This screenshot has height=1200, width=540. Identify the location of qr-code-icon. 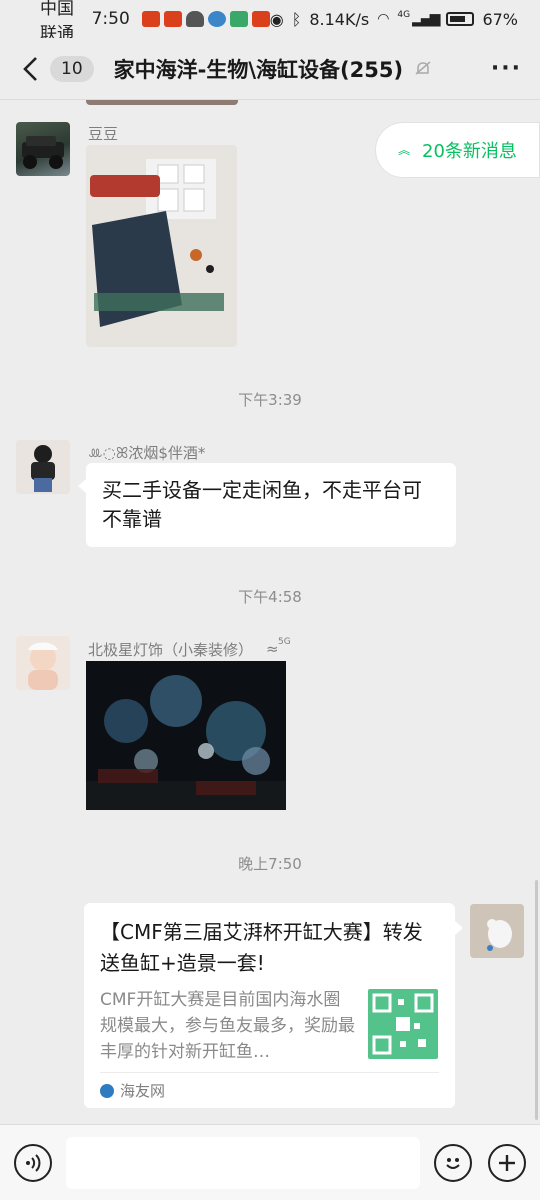
(403, 1024).